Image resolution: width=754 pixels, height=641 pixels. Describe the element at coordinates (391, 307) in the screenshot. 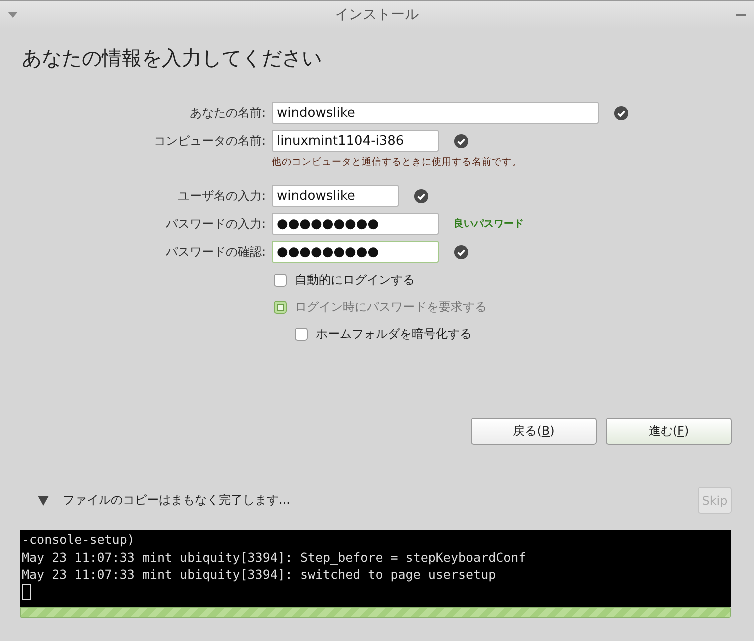

I see `checkbox-label: ログイン時にパスワードを要求する` at that location.